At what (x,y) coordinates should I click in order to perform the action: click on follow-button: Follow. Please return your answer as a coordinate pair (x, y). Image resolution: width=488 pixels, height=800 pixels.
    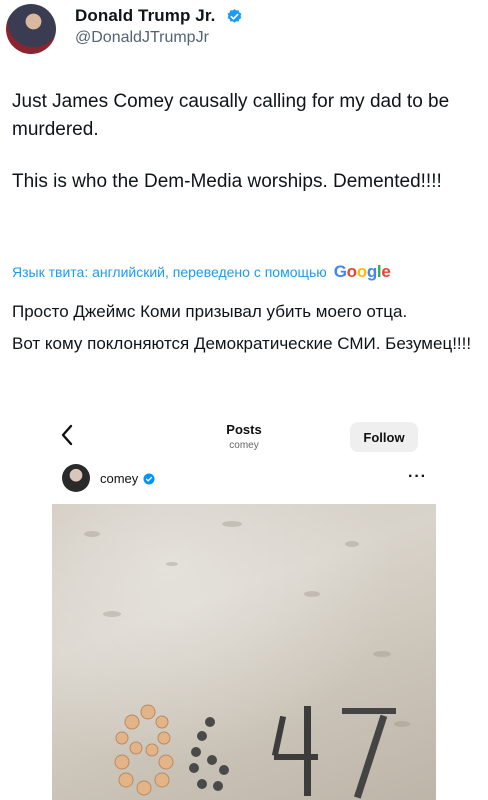
    Looking at the image, I should click on (384, 437).